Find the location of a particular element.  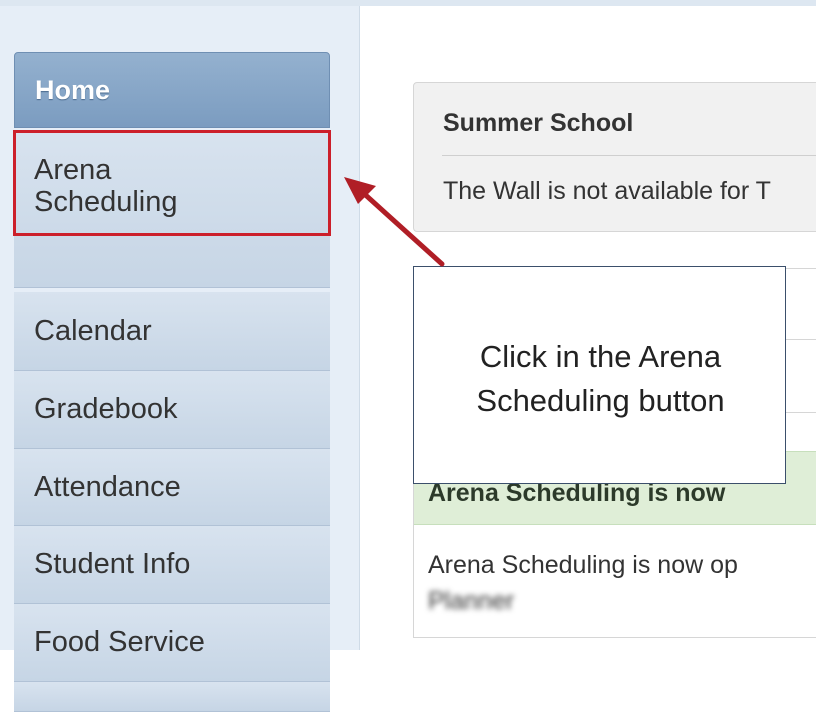

sidebar-item-gradebook: Gradebook is located at coordinates (172, 410).